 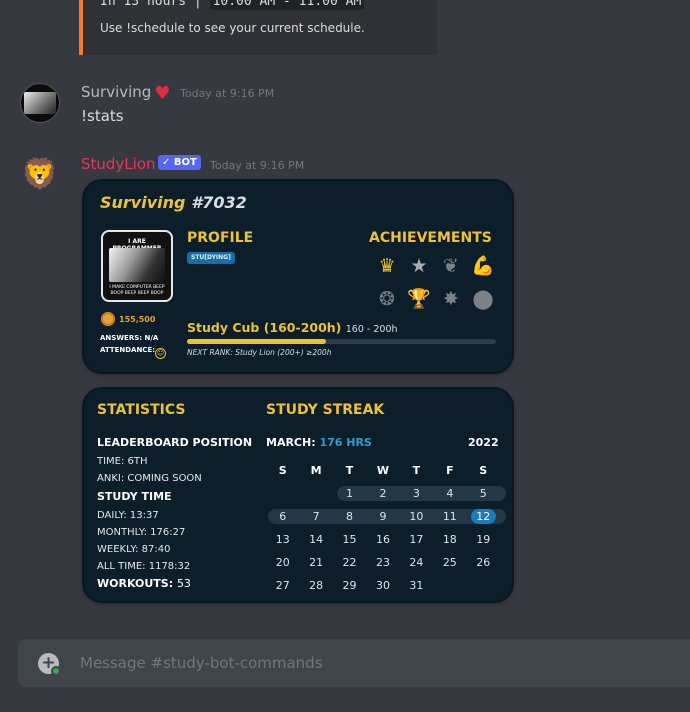 I want to click on leaderboard-heading: LEADERBOARD POSITION, so click(x=175, y=442).